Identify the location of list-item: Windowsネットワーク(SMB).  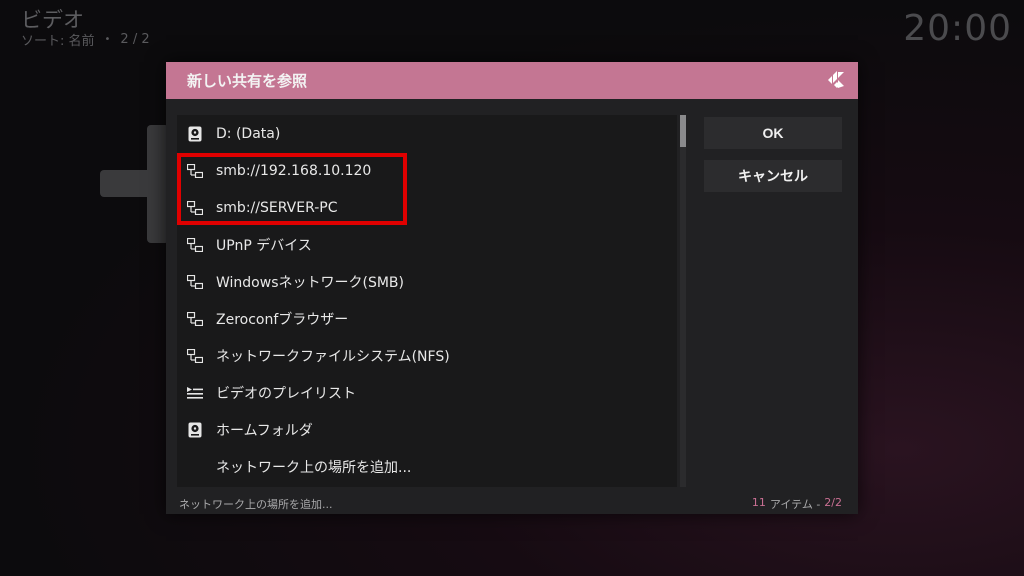
(427, 281).